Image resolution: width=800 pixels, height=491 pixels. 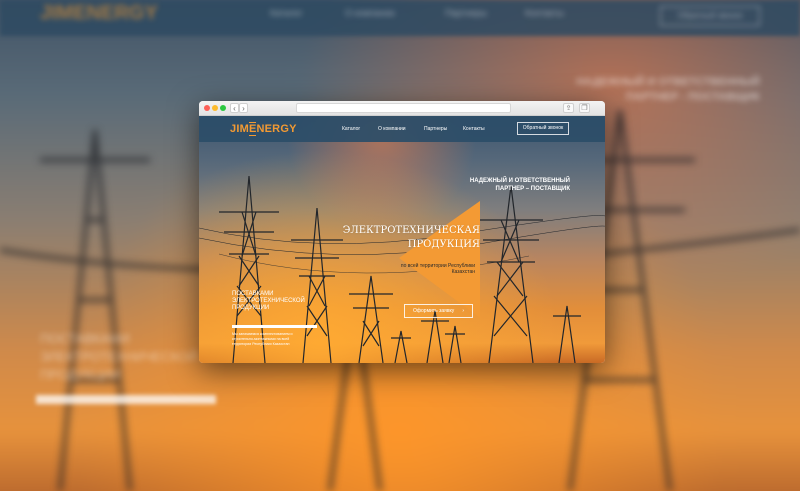 What do you see at coordinates (710, 16) in the screenshot?
I see `blurred-callback: Обратный звонок` at bounding box center [710, 16].